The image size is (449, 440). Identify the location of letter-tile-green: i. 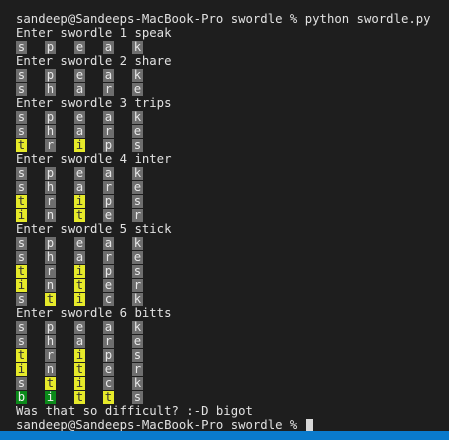
(50, 397).